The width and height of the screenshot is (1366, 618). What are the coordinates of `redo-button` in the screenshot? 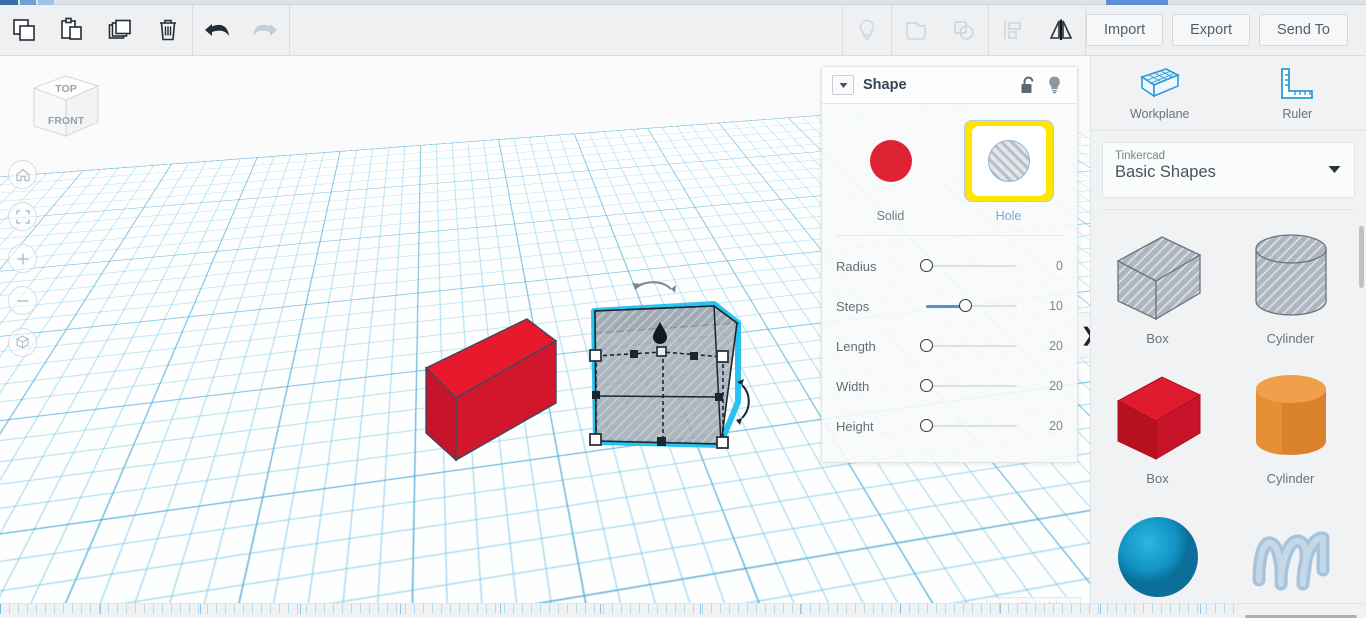 It's located at (265, 30).